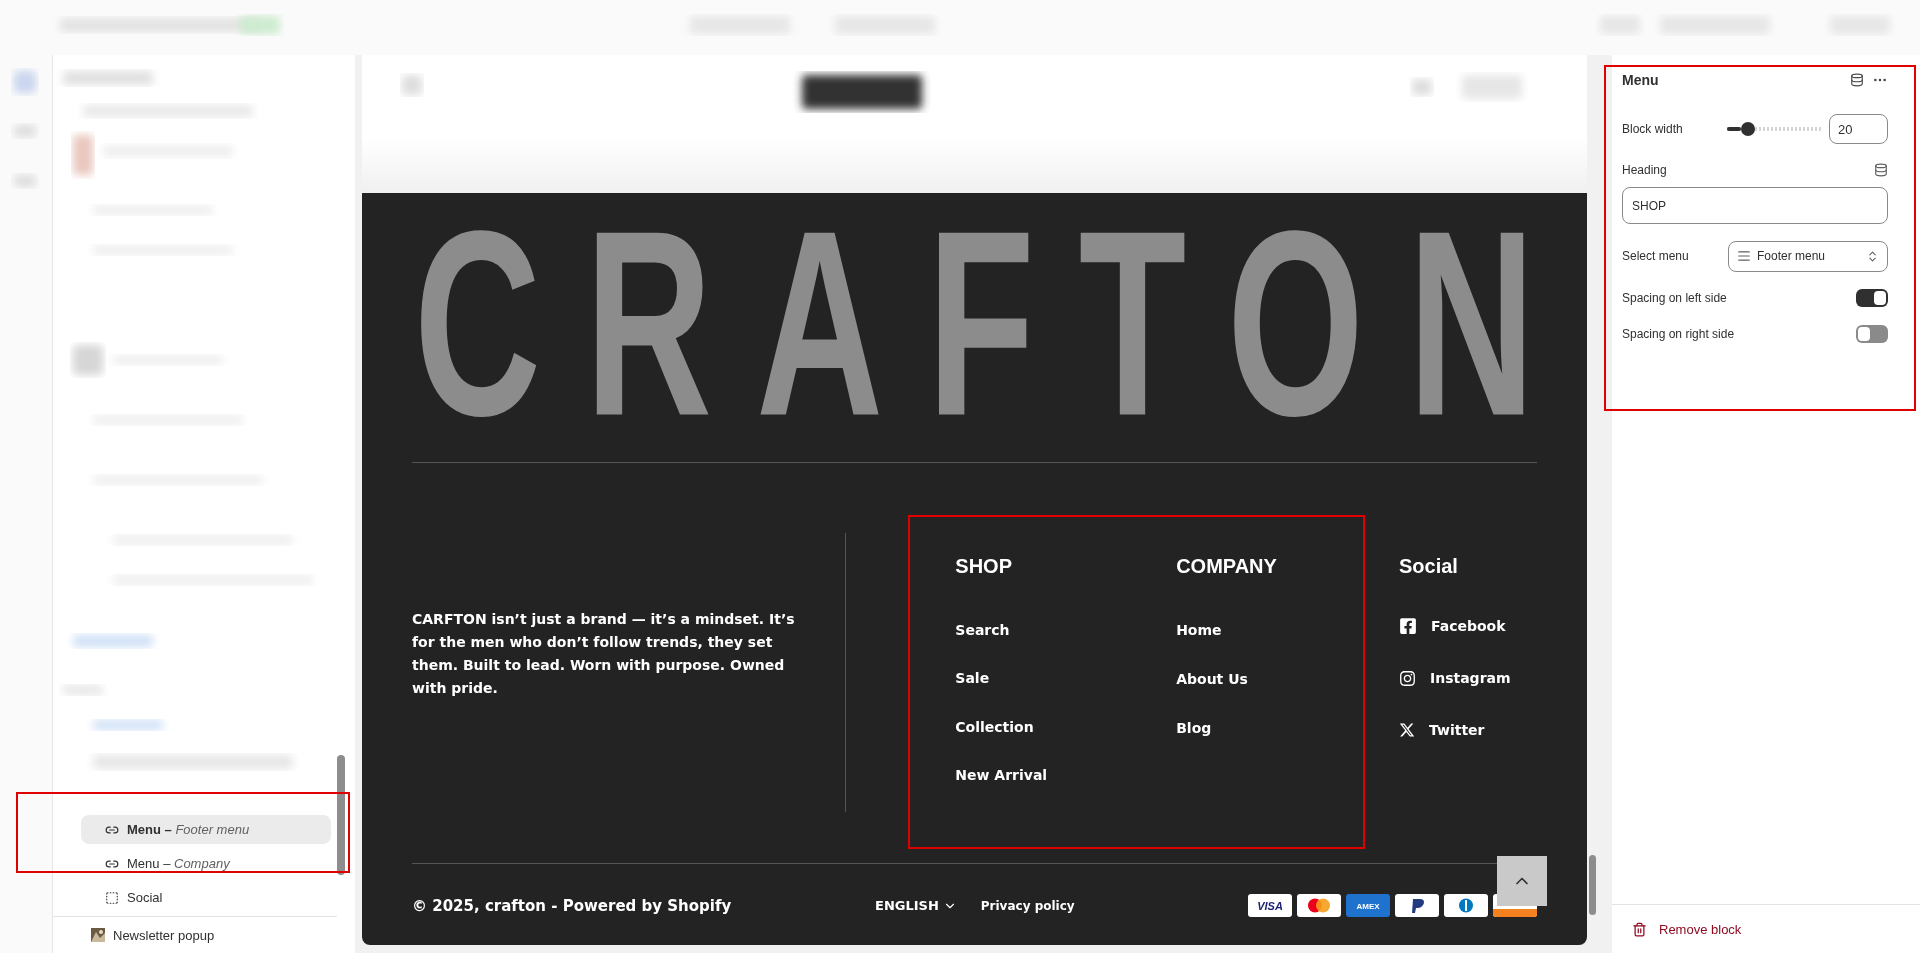 This screenshot has height=953, width=1920. Describe the element at coordinates (1679, 334) in the screenshot. I see `field-label: Spacing on right side` at that location.